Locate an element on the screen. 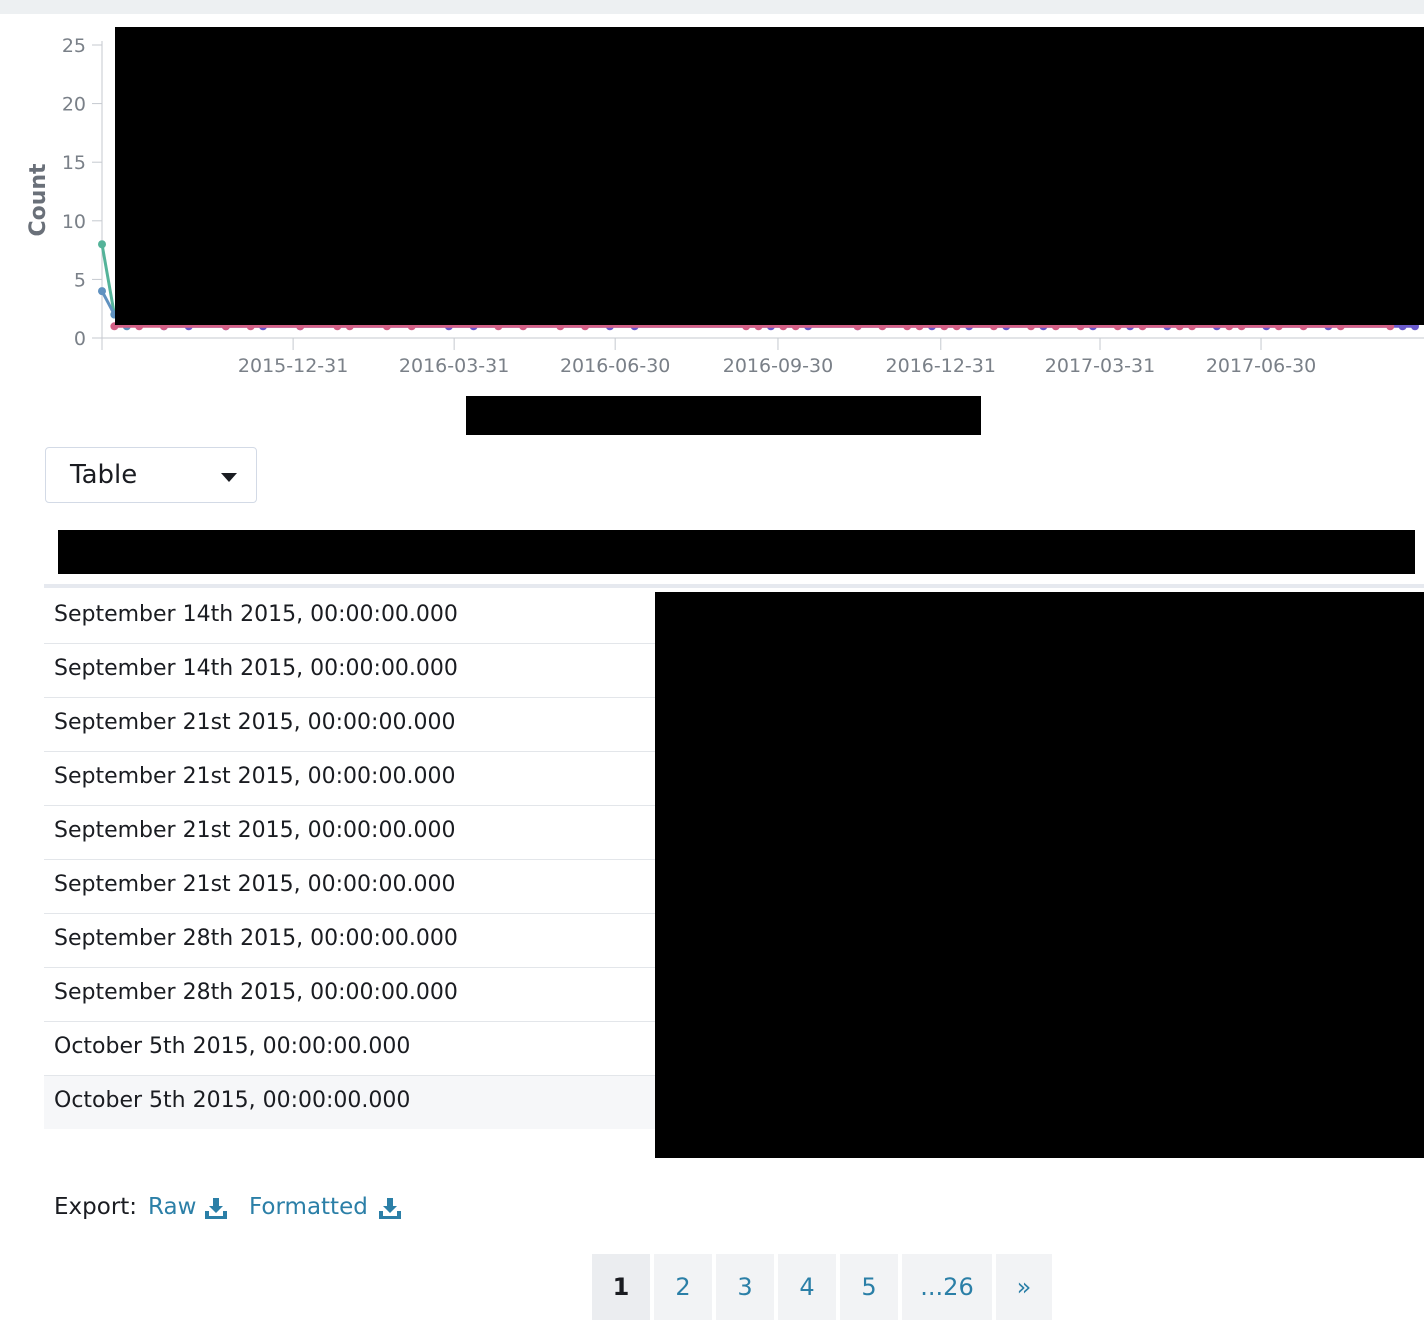 Image resolution: width=1424 pixels, height=1340 pixels. y-tick-label: 25 is located at coordinates (74, 46).